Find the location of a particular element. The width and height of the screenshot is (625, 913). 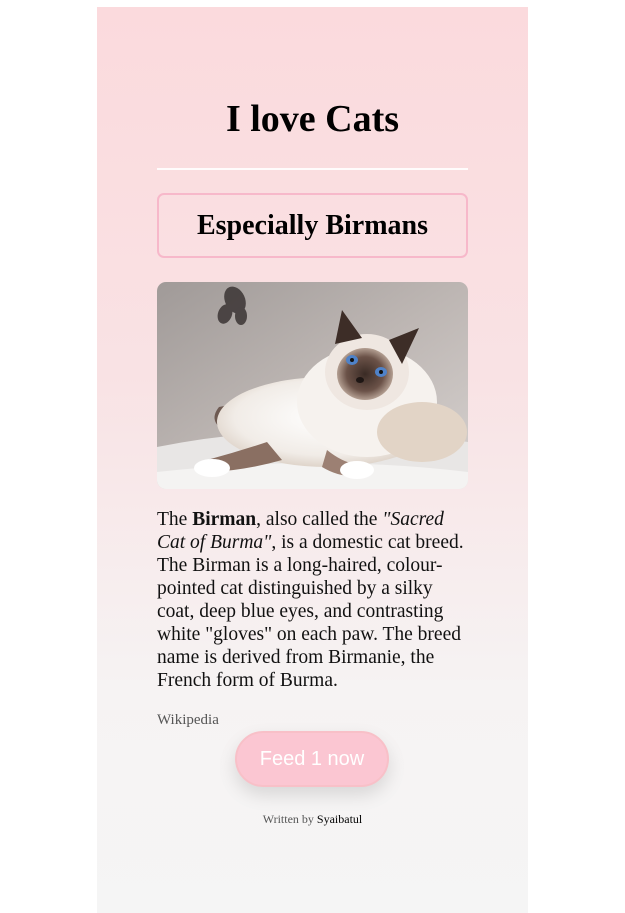

desc-text-1: The is located at coordinates (175, 519).